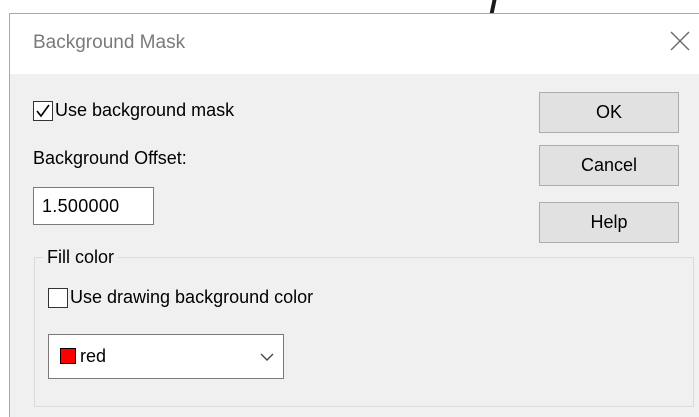 The width and height of the screenshot is (699, 417). What do you see at coordinates (81, 257) in the screenshot?
I see `fill-color-group-label: Fill color` at bounding box center [81, 257].